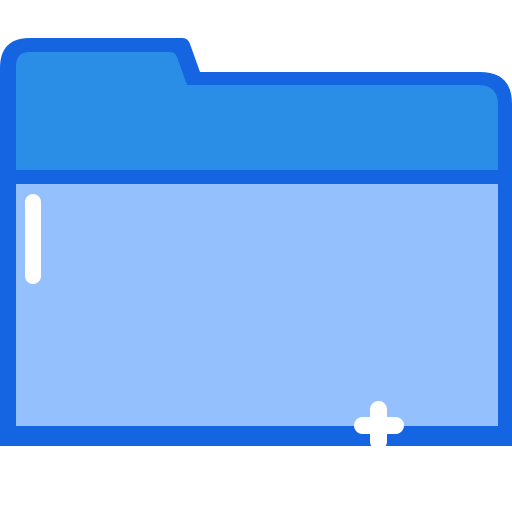 The width and height of the screenshot is (512, 512). Describe the element at coordinates (379, 425) in the screenshot. I see `plus-horizontal-bar` at that location.